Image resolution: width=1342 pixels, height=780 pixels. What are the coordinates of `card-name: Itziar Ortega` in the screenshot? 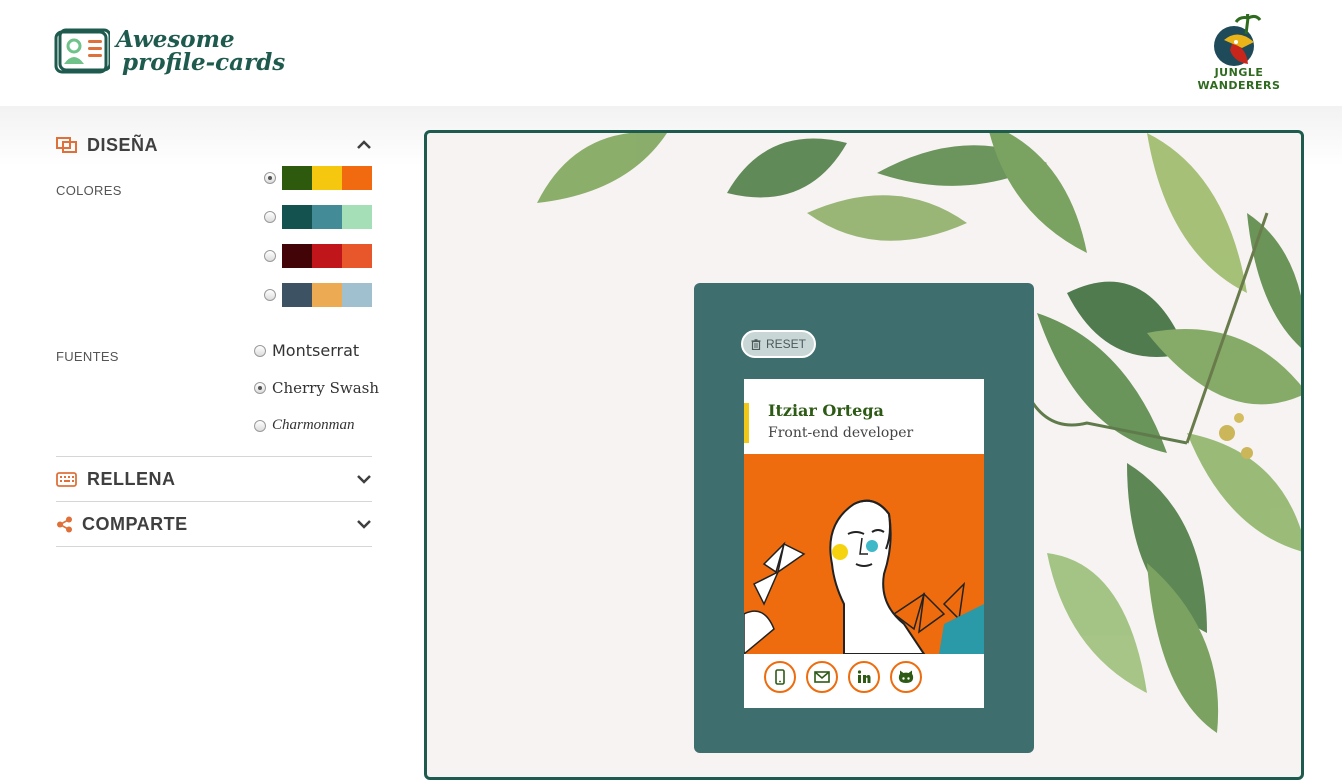 It's located at (826, 410).